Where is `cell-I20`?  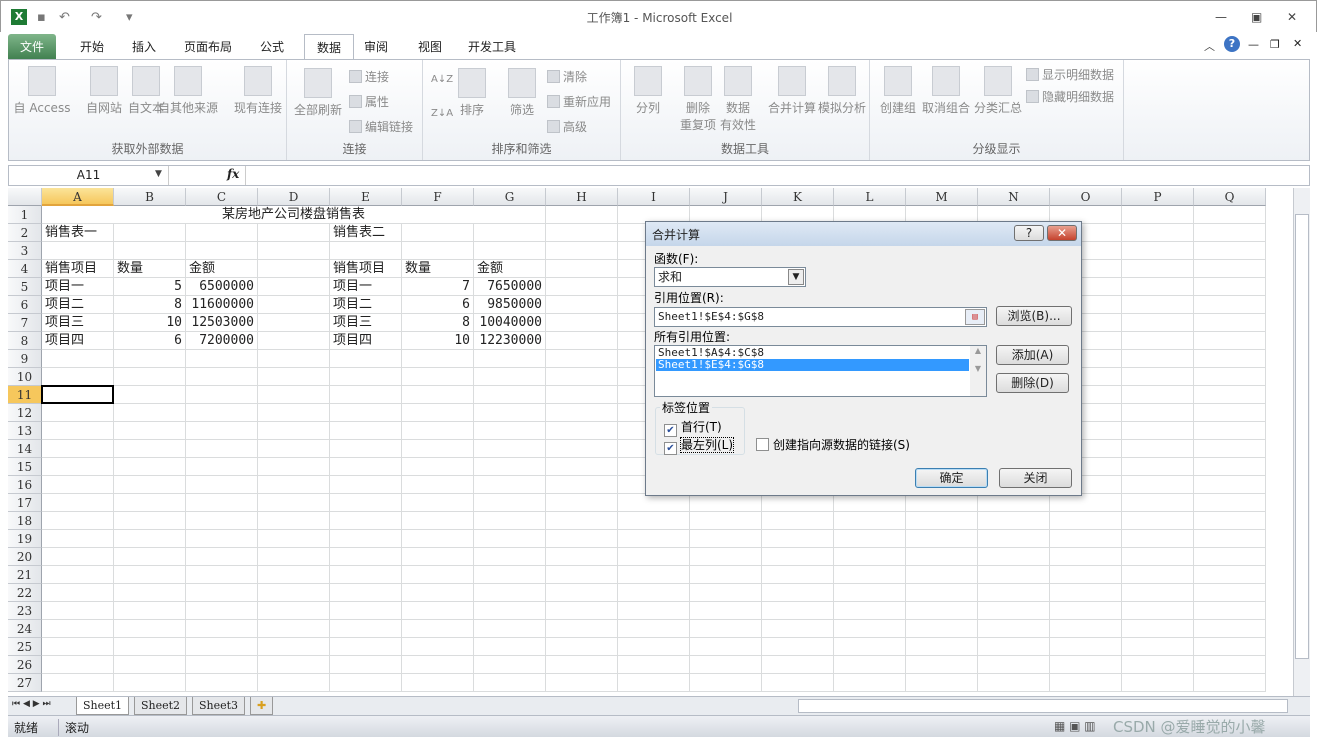 cell-I20 is located at coordinates (654, 557).